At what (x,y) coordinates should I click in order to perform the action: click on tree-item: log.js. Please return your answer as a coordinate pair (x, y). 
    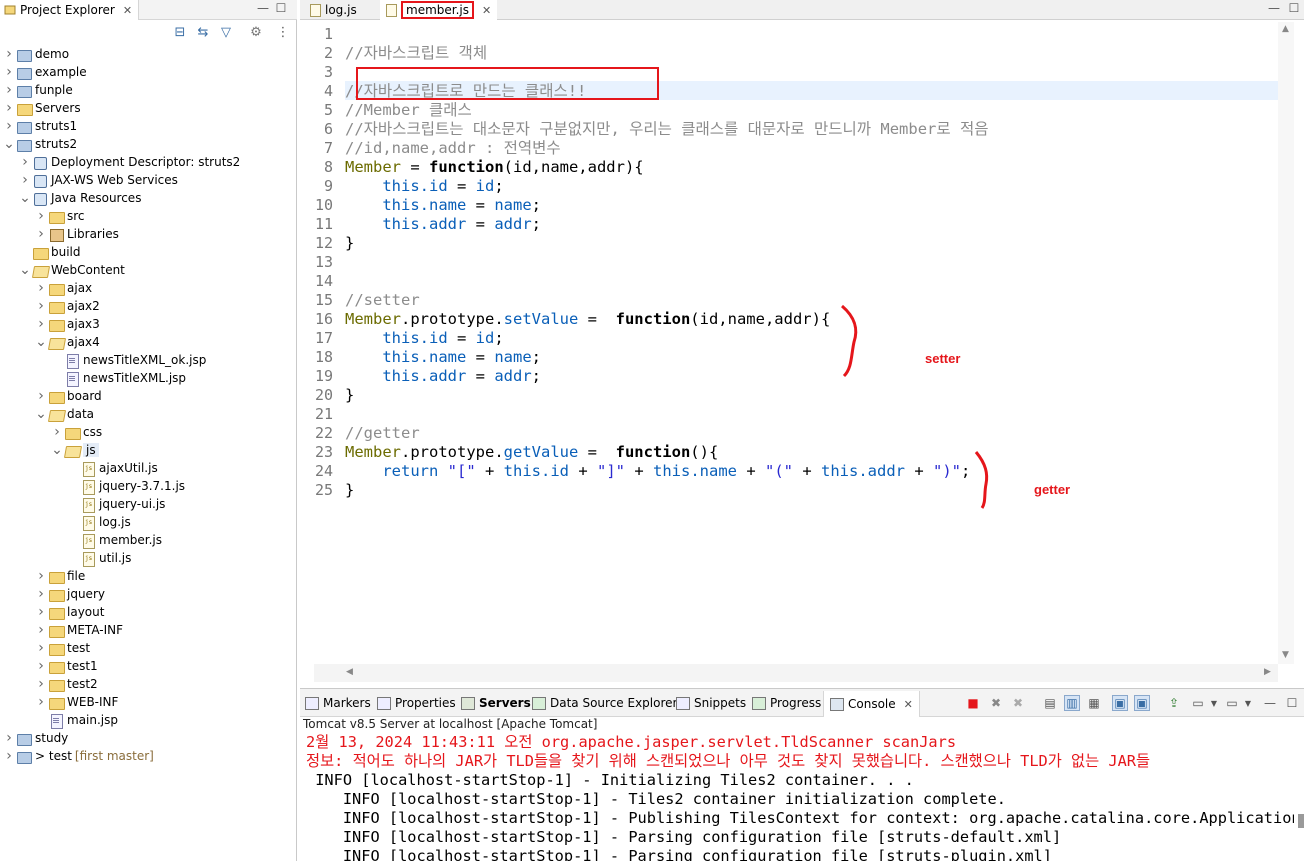
    Looking at the image, I should click on (148, 522).